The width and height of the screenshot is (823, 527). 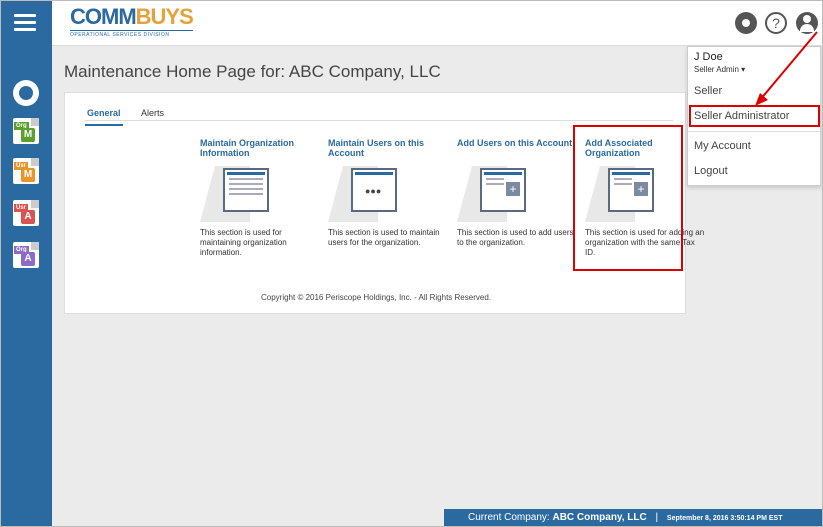 I want to click on dashboard-icon, so click(x=26, y=93).